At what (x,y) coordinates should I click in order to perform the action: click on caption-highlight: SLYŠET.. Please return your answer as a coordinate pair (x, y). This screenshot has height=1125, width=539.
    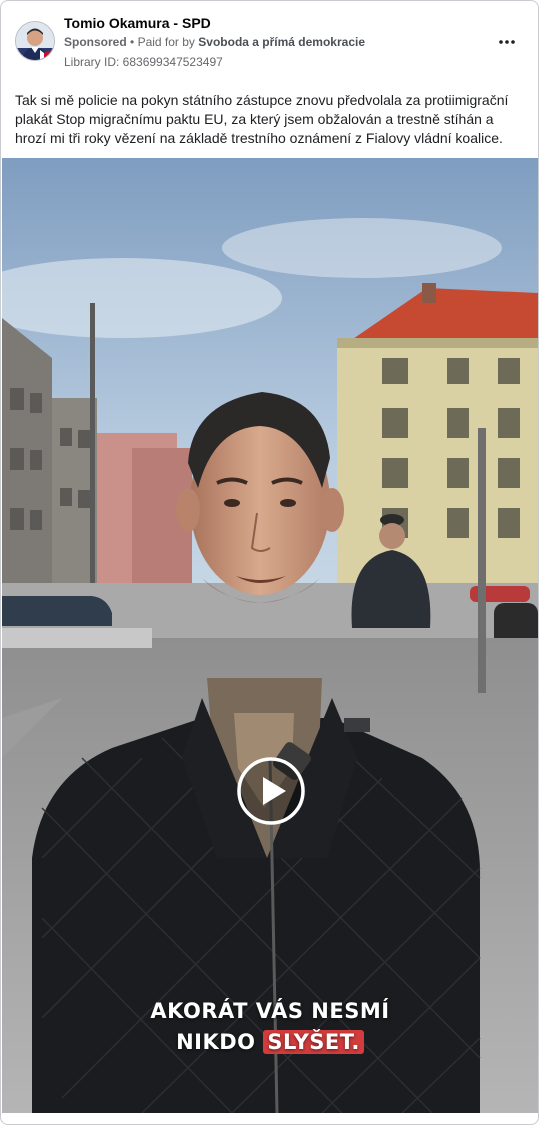
    Looking at the image, I should click on (313, 1042).